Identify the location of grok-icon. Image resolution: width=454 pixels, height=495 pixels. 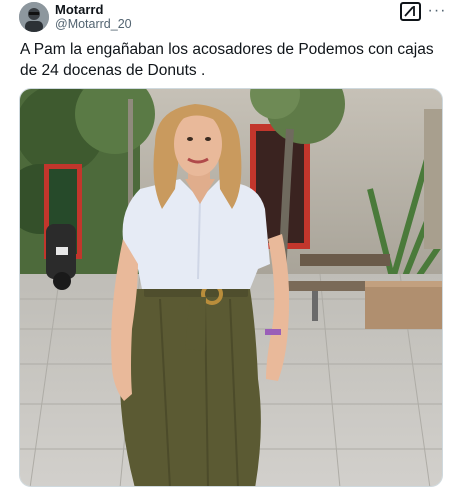
(410, 11).